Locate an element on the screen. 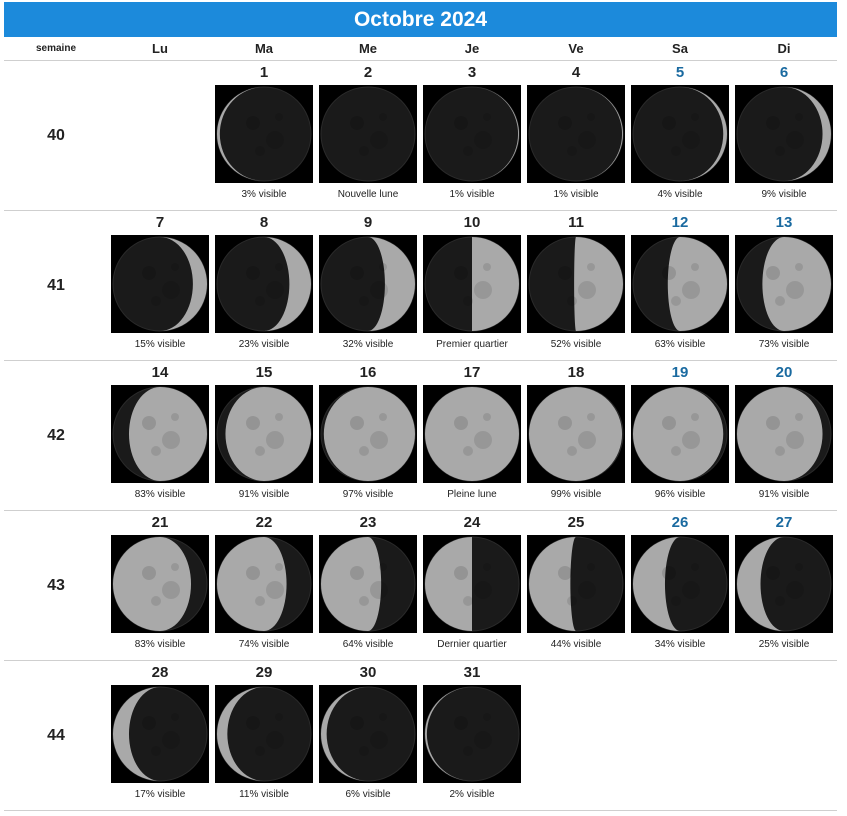  day-number: 10 is located at coordinates (472, 222).